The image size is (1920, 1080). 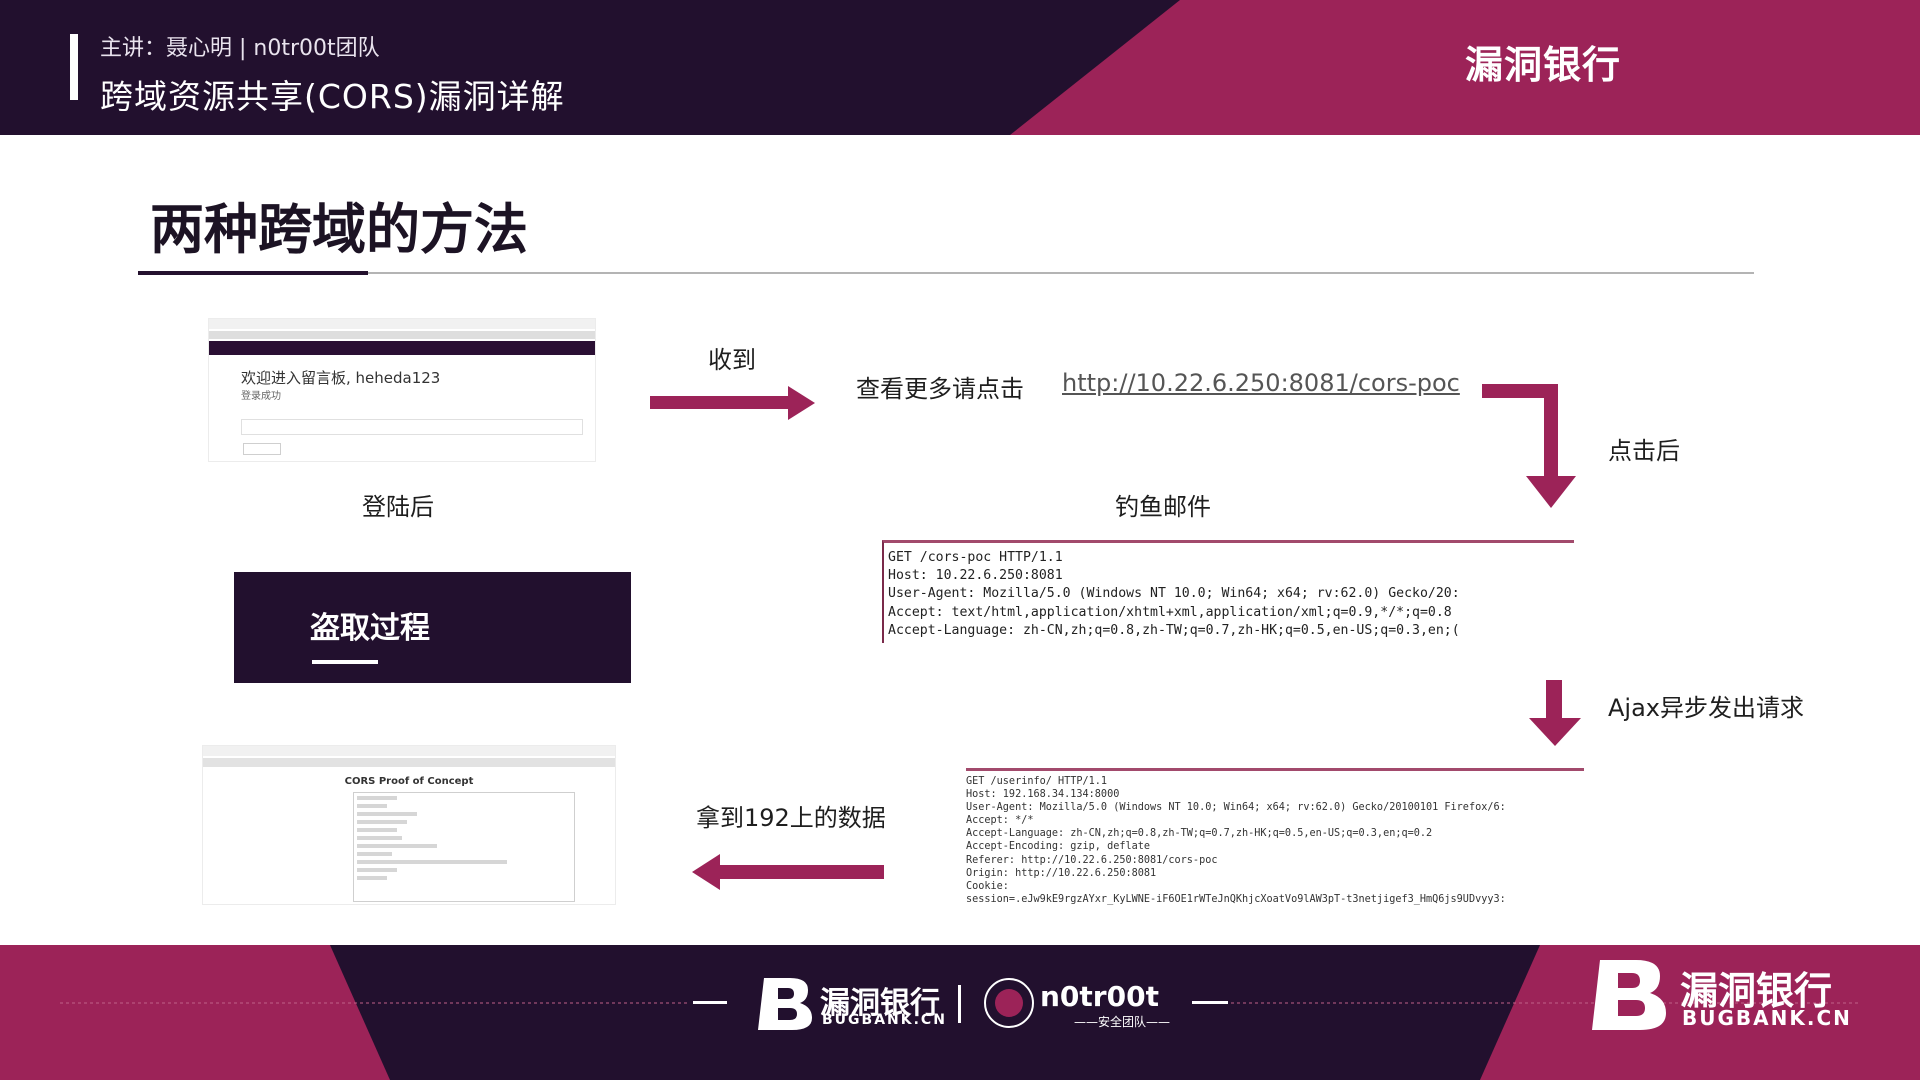 What do you see at coordinates (1555, 713) in the screenshot?
I see `arrow-down-icon` at bounding box center [1555, 713].